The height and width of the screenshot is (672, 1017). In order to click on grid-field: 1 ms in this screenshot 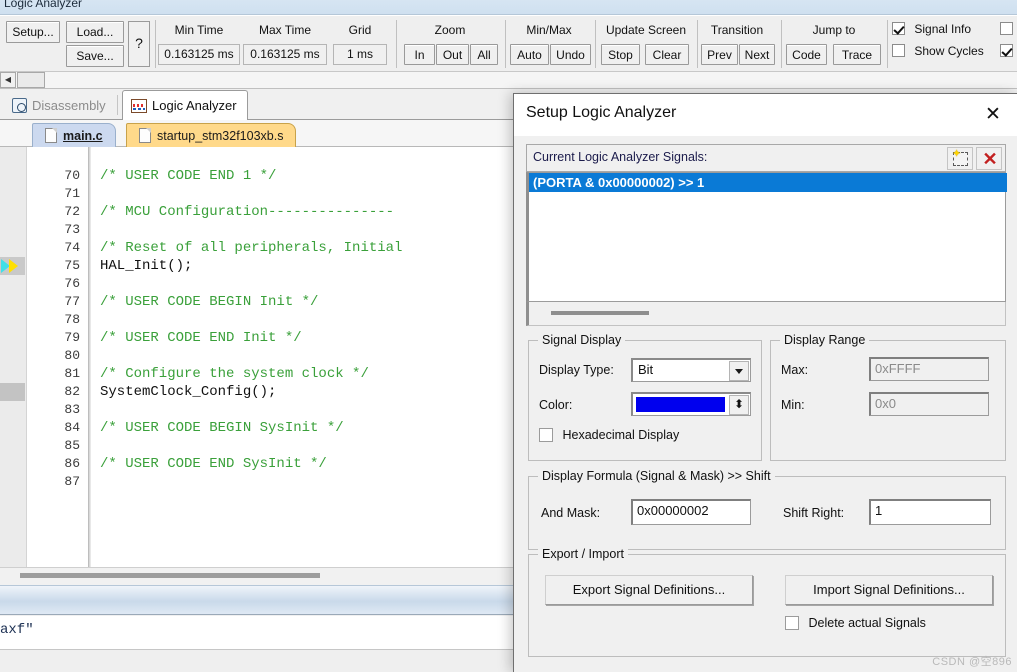, I will do `click(360, 54)`.